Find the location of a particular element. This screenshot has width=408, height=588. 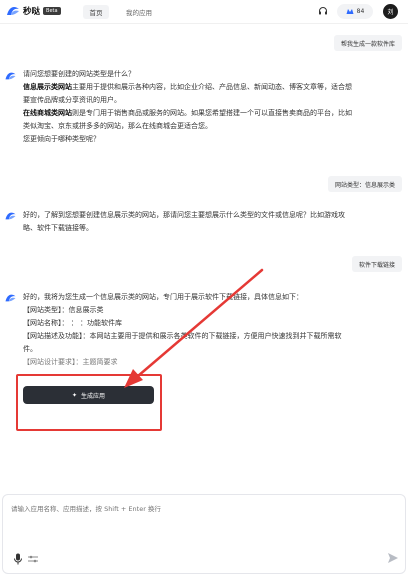

input-mode-icon is located at coordinates (33, 559).